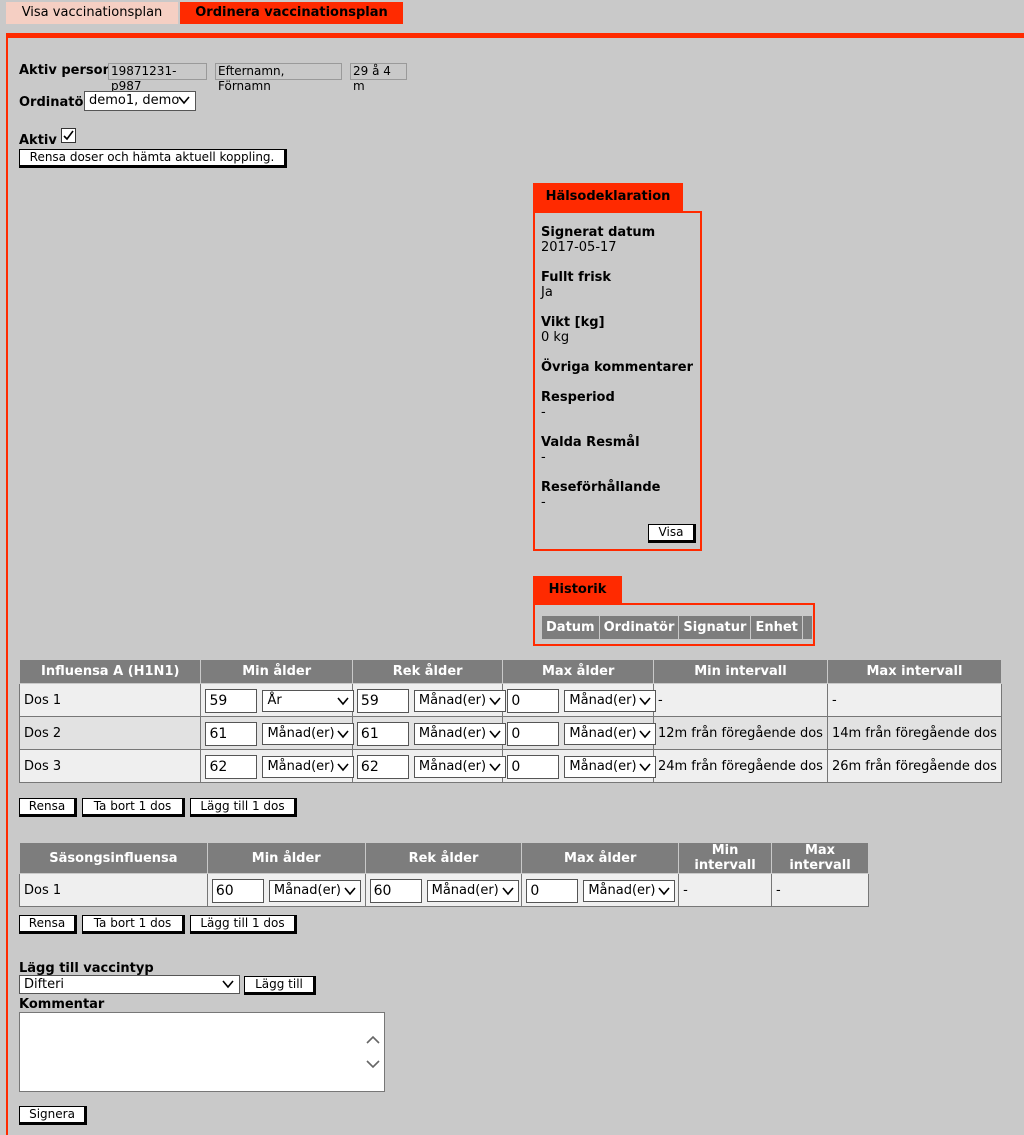 The width and height of the screenshot is (1024, 1135). Describe the element at coordinates (291, 13) in the screenshot. I see `tab-ordinera-vaccinationsplan: Ordinera vaccinationsplan` at that location.